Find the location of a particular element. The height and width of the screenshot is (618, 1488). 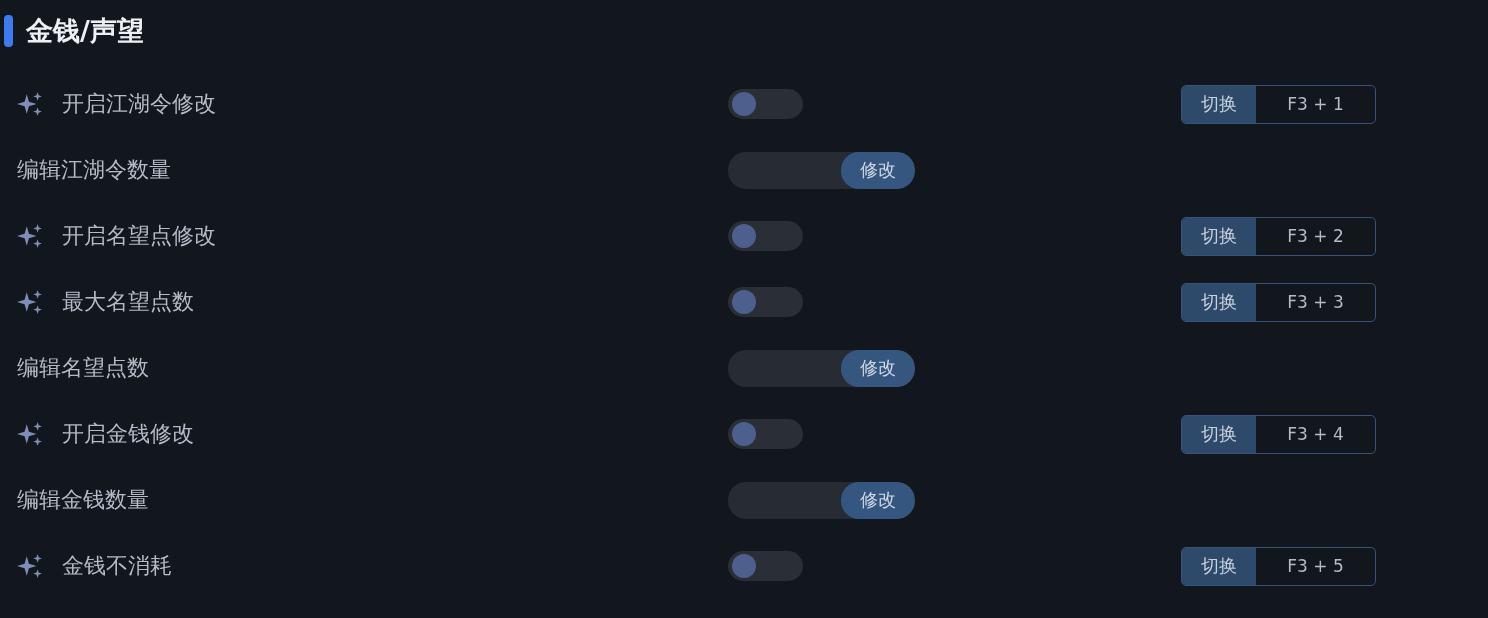

setting-label: 编辑名望点数 is located at coordinates (83, 368).